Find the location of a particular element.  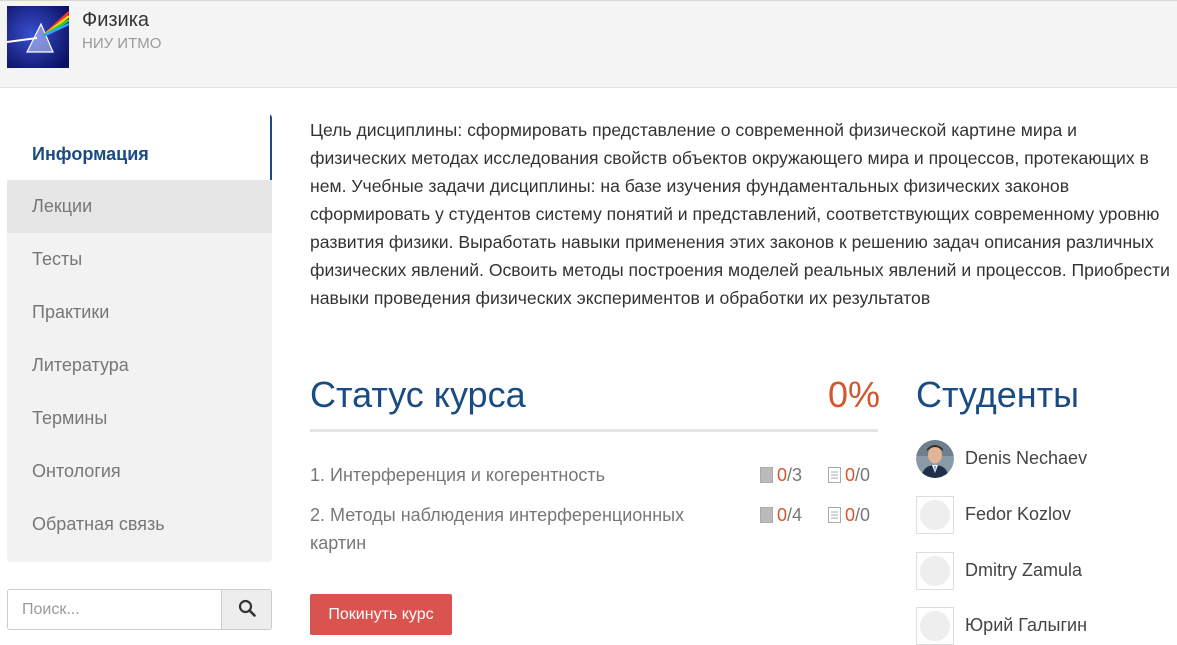

course-org: НИУ ИТМО is located at coordinates (122, 43).